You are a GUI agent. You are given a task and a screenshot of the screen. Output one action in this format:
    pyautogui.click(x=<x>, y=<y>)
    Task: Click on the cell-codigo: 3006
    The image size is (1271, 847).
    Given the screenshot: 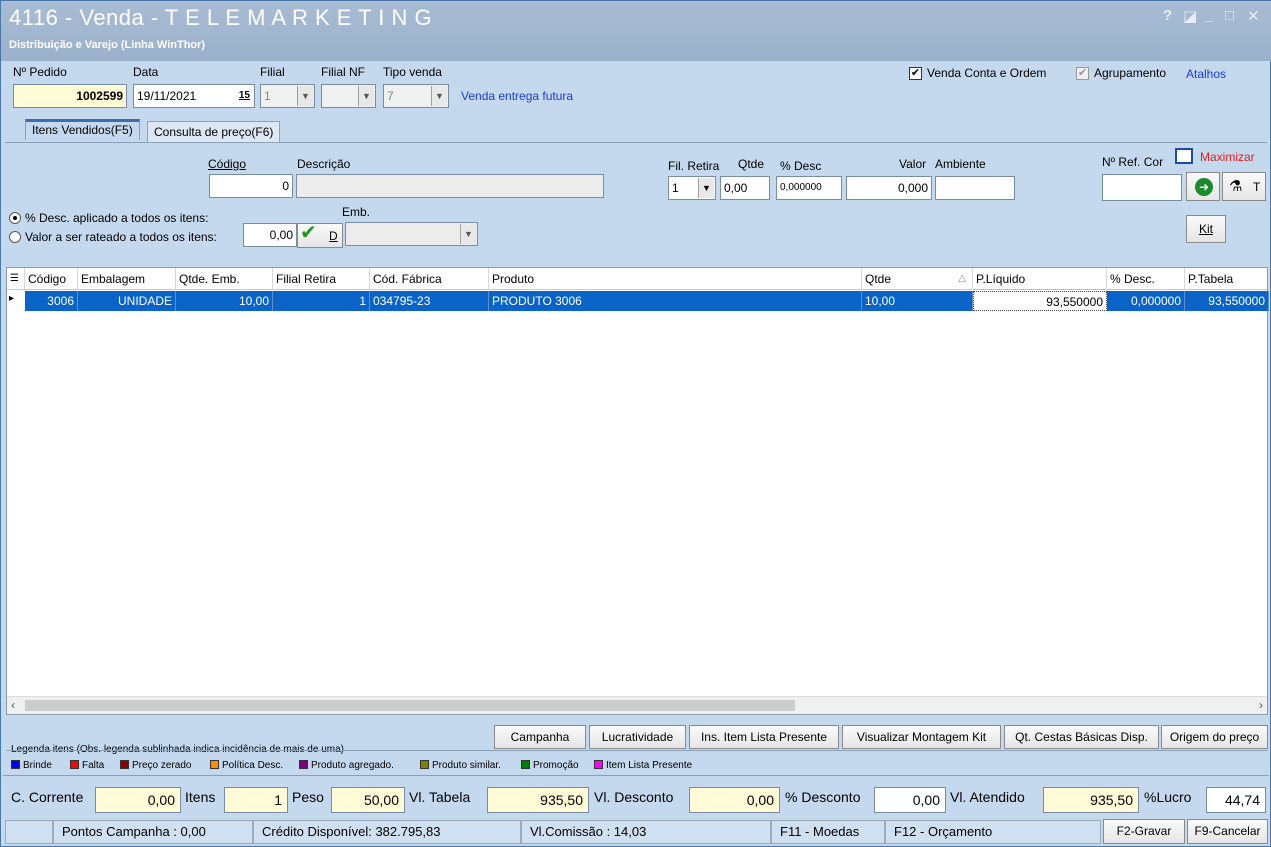 What is the action you would take?
    pyautogui.click(x=51, y=301)
    